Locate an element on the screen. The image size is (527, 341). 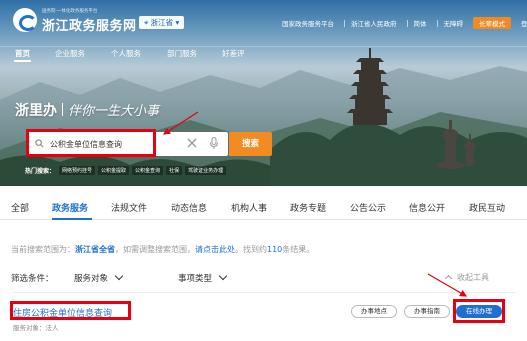
arrow-to-search is located at coordinates (180, 123).